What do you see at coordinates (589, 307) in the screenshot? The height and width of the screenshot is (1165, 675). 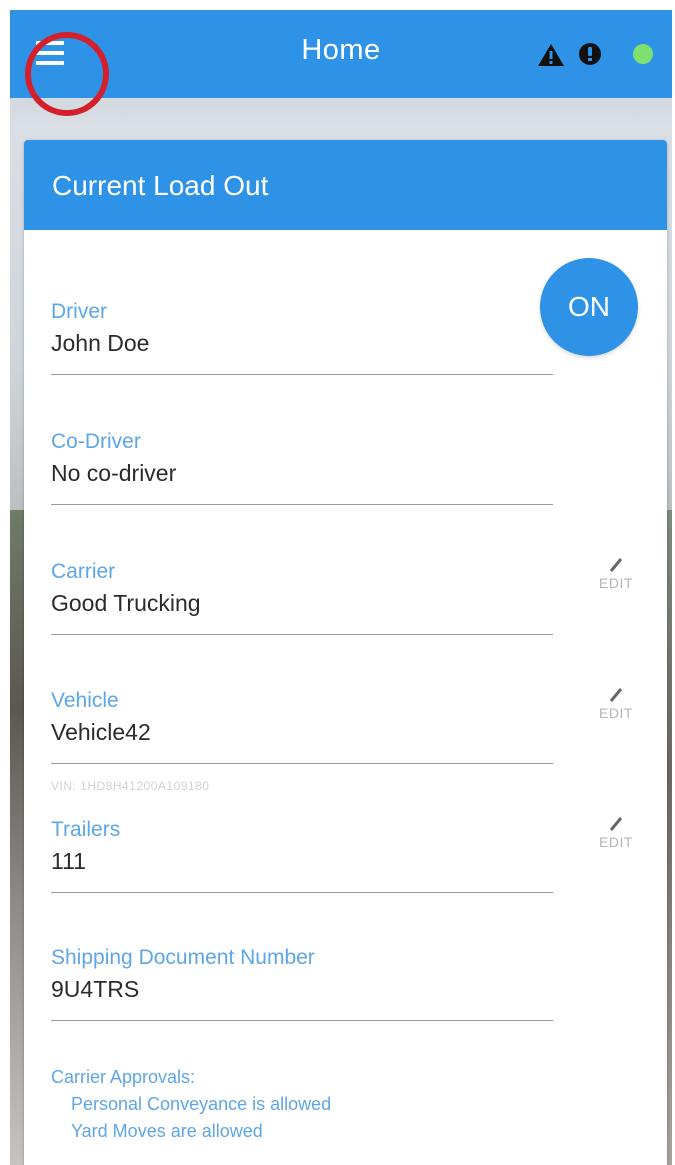 I see `duty-status-on-button: ON` at bounding box center [589, 307].